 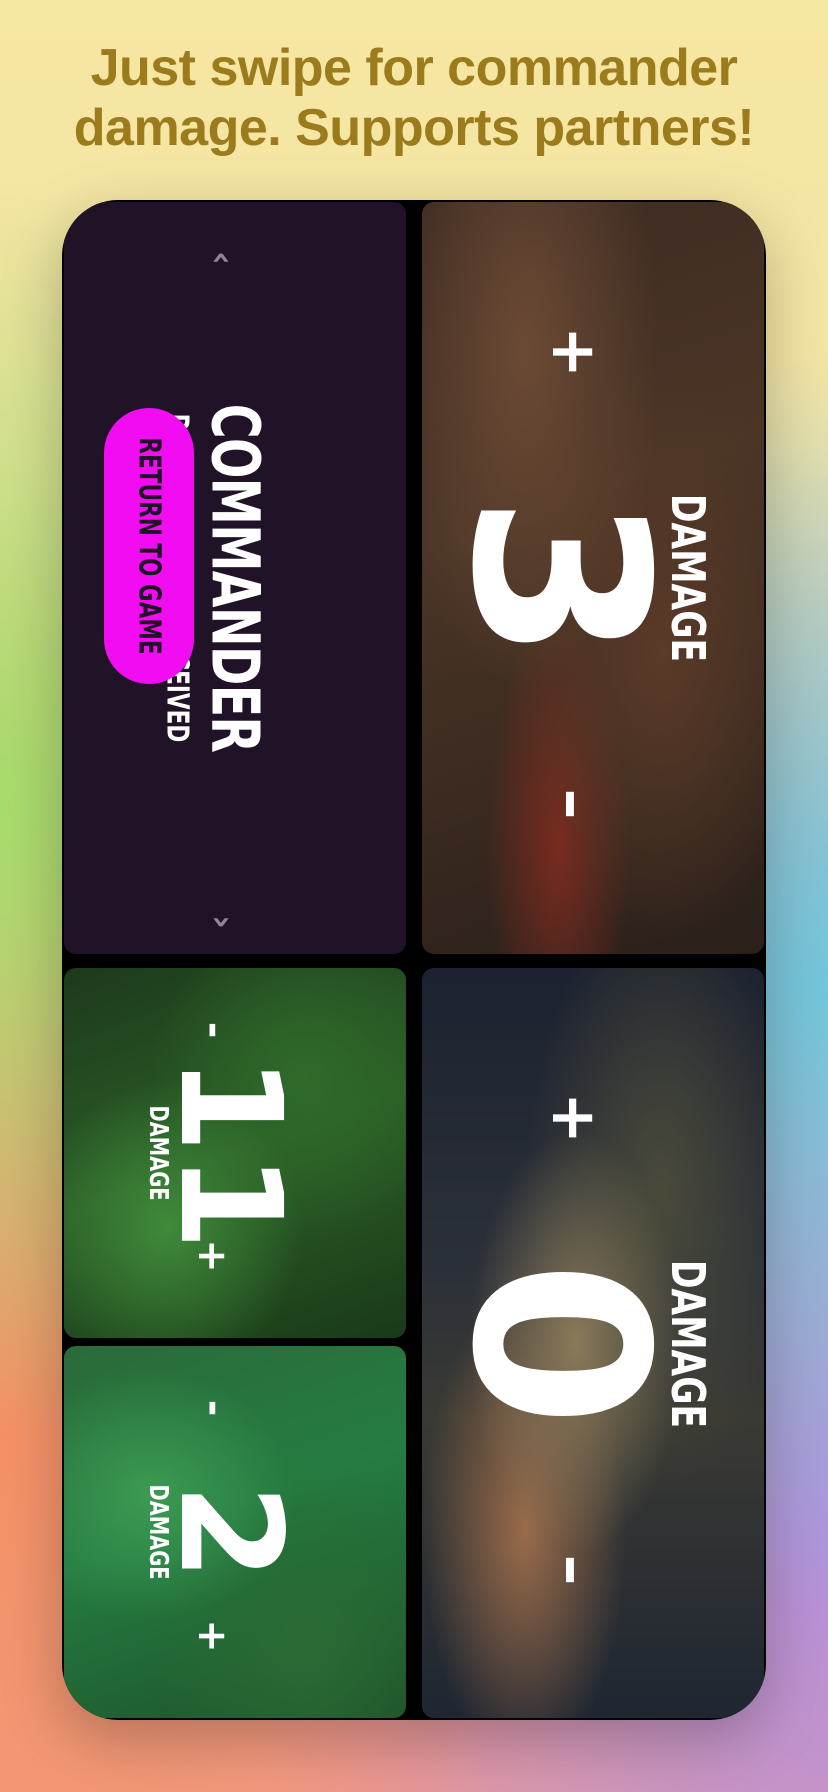 I want to click on partner-panel-2: - 2 DAMAGE +, so click(x=235, y=1532).